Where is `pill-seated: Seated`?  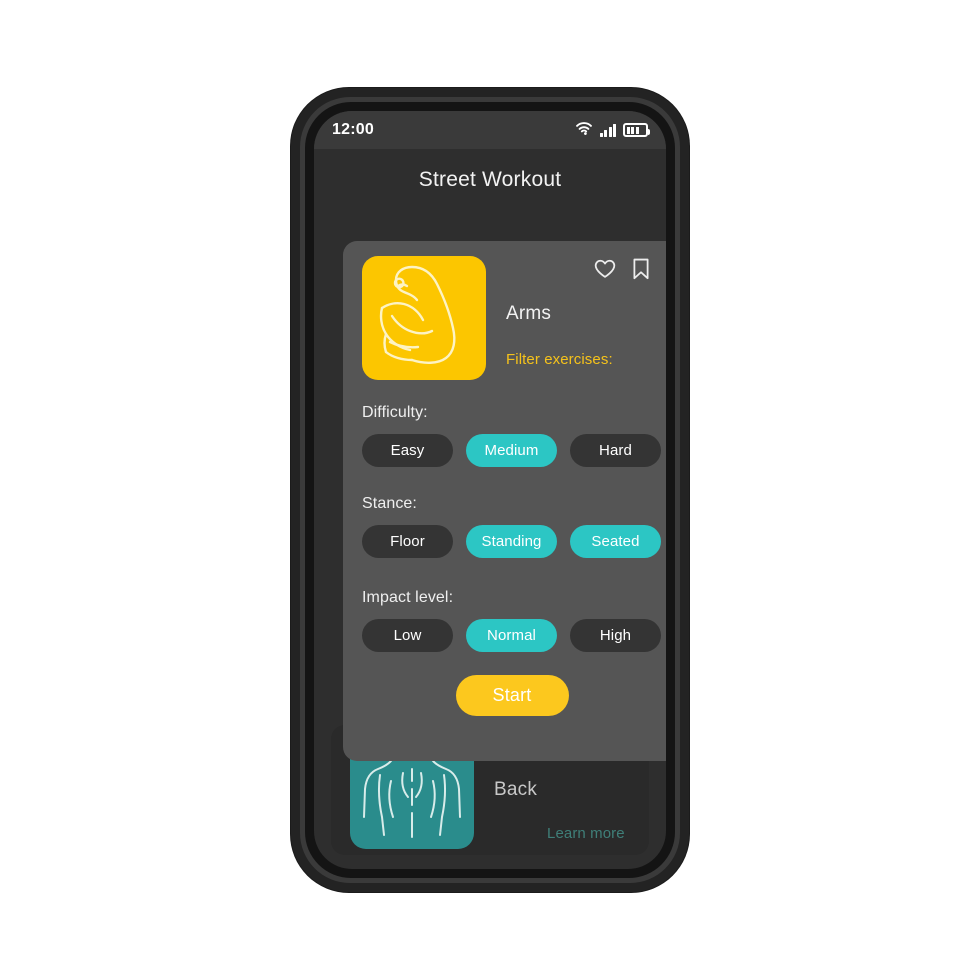 pill-seated: Seated is located at coordinates (615, 541).